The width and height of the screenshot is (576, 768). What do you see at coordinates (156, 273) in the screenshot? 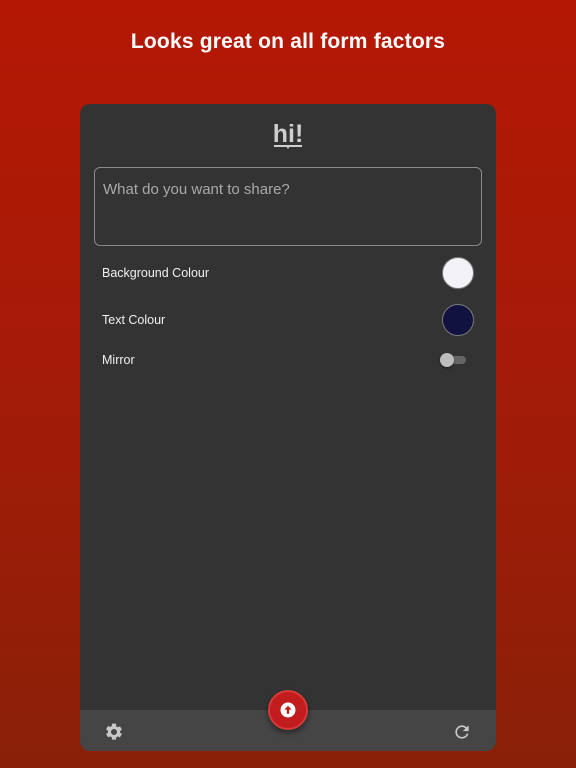
I see `background-colour-label: Background Colour` at bounding box center [156, 273].